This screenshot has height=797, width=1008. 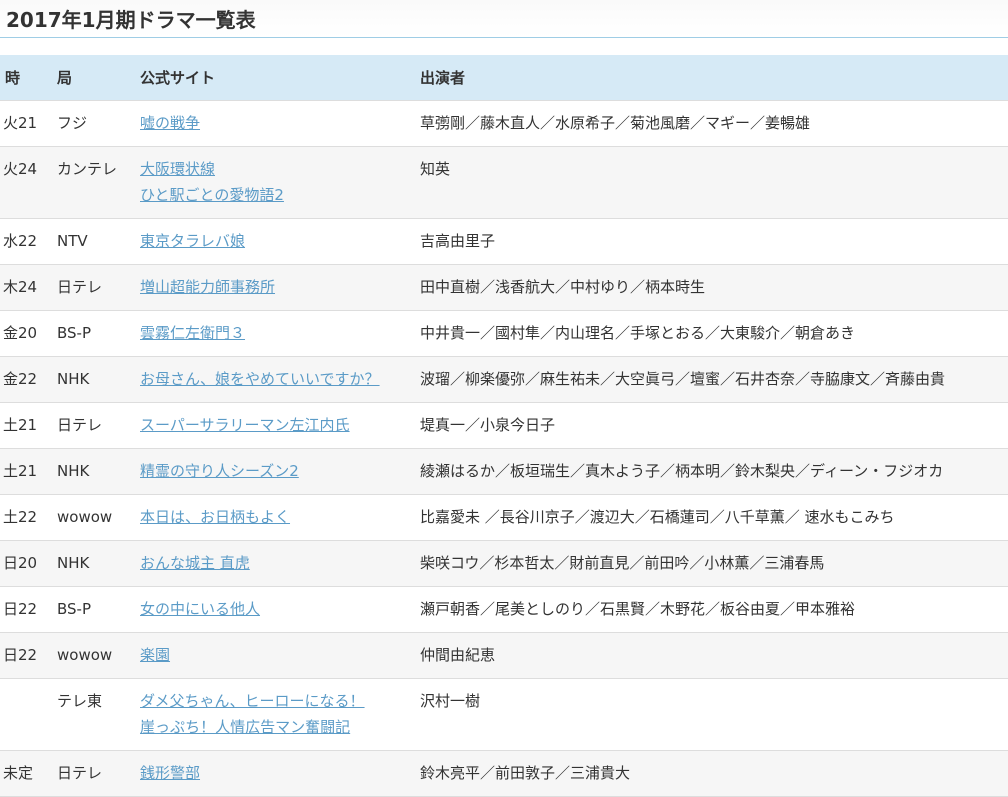 I want to click on cell-cast: 中井貴一／國村隼／内山理名／手塚とおる／大東駿介／朝倉あき, so click(x=711, y=332).